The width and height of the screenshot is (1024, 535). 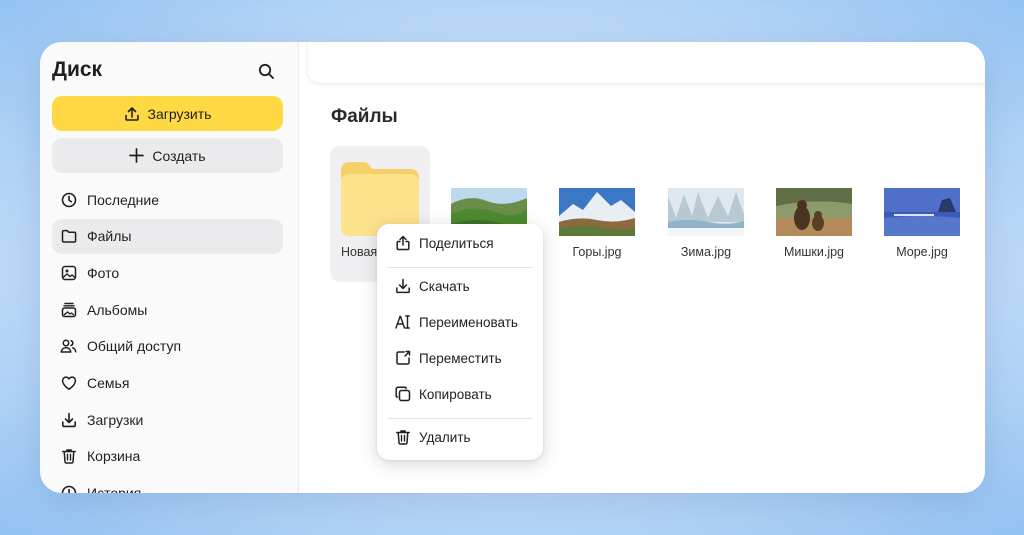 I want to click on bears-thumbnail, so click(x=814, y=212).